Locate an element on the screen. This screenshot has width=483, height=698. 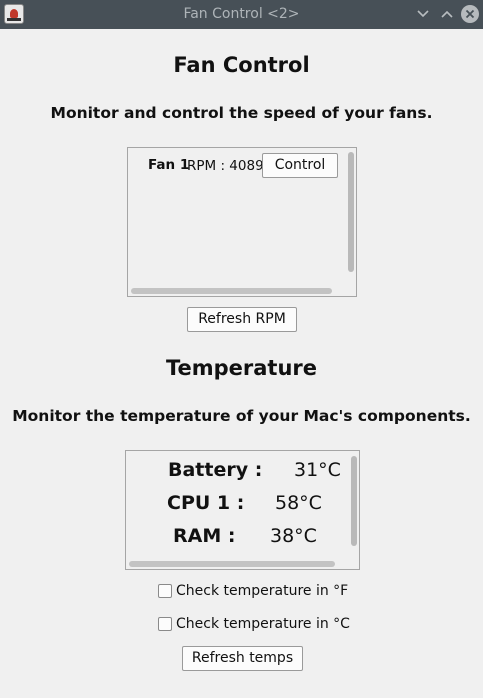
minimize-icon is located at coordinates (423, 14).